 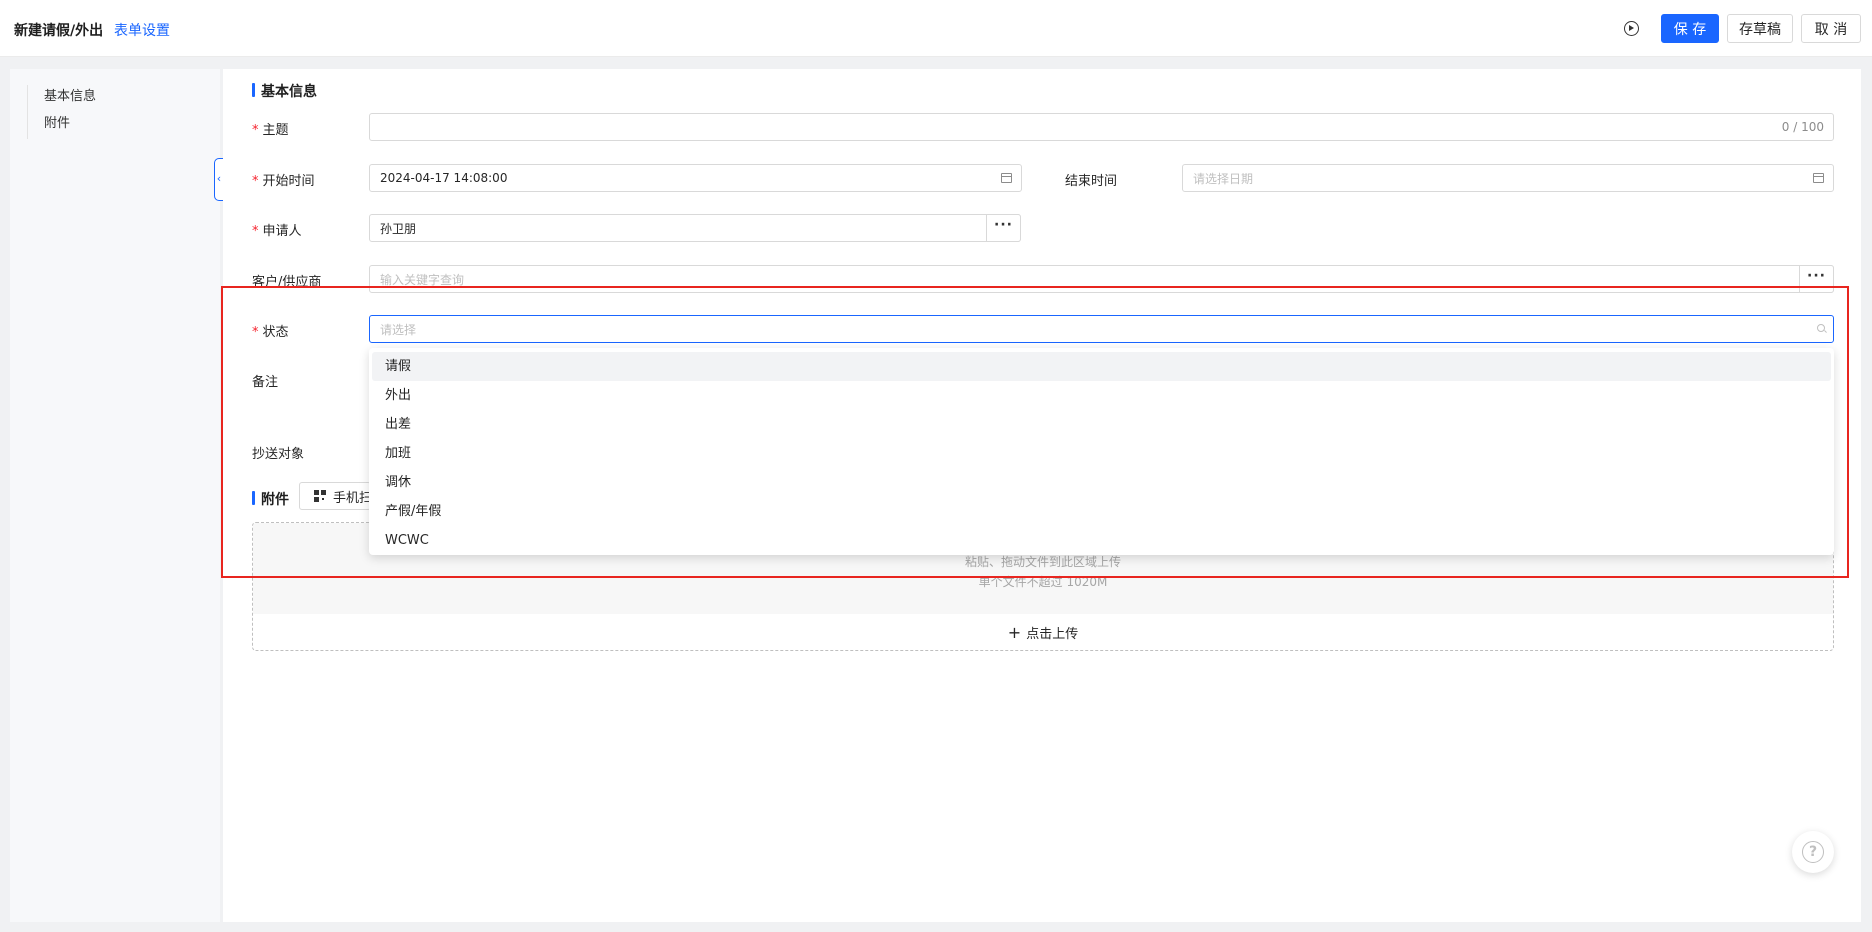 What do you see at coordinates (335, 496) in the screenshot?
I see `mobile-scan-button: 手机扫` at bounding box center [335, 496].